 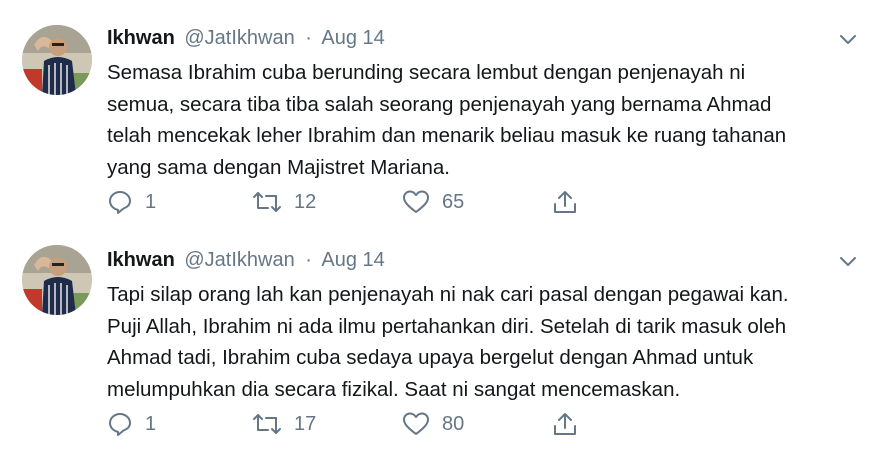 I want to click on retweet-button: 17, so click(x=284, y=424).